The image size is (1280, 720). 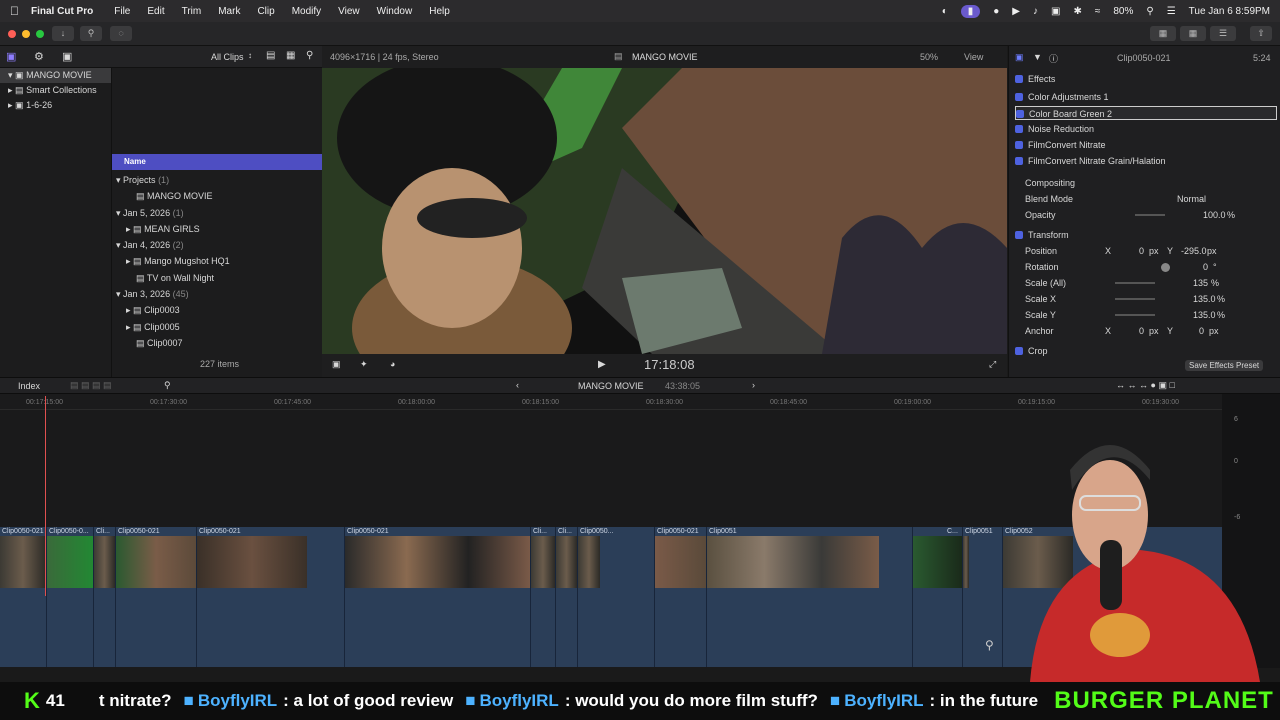 I want to click on forward-arrow-icon: ›, so click(x=753, y=385).